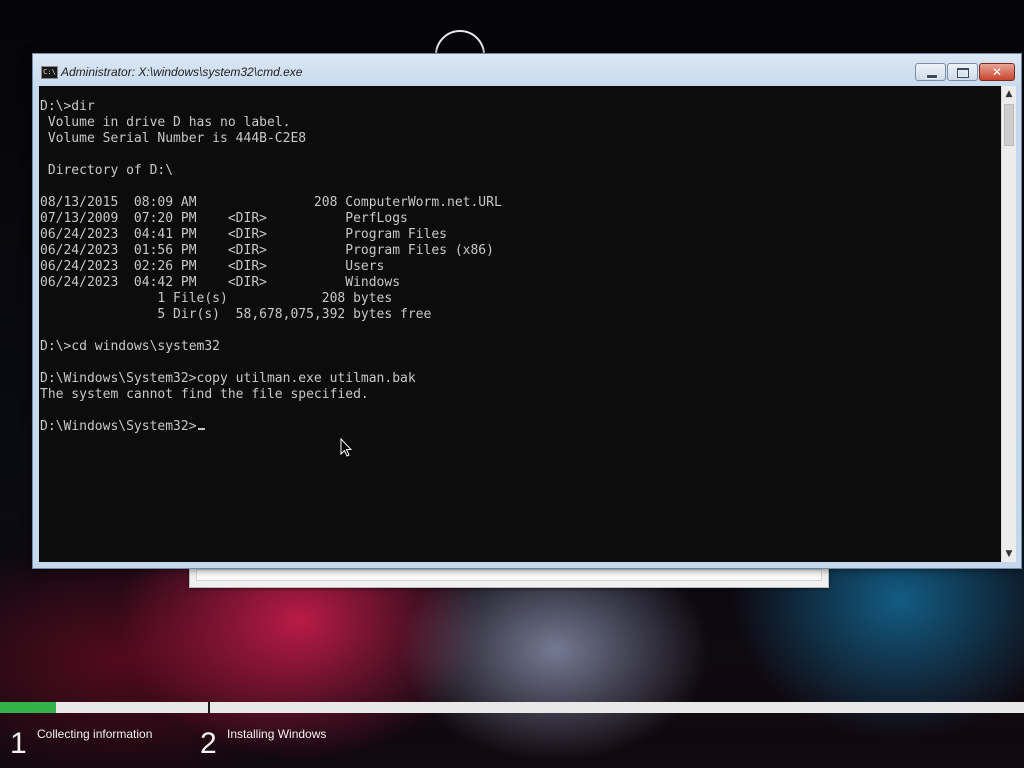 This screenshot has height=768, width=1024. Describe the element at coordinates (510, 55) in the screenshot. I see `setup-background-logo` at that location.